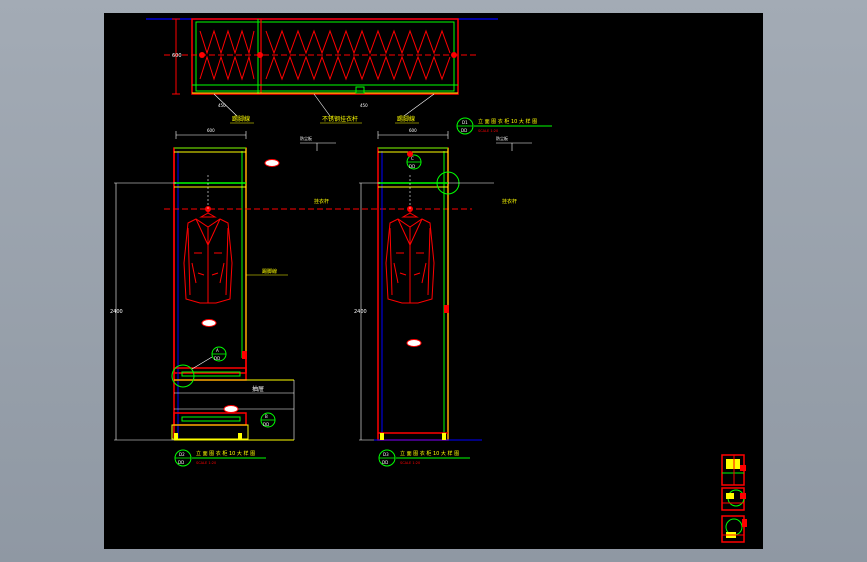 The height and width of the screenshot is (562, 867). I want to click on callout-c-top: C, so click(412, 158).